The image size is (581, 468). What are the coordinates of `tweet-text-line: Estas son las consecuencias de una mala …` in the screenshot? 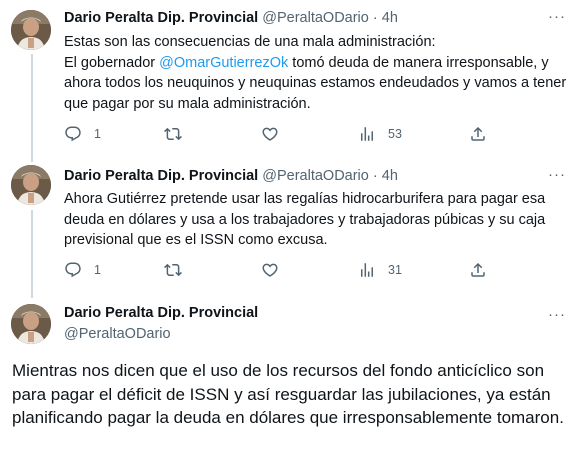 It's located at (250, 42).